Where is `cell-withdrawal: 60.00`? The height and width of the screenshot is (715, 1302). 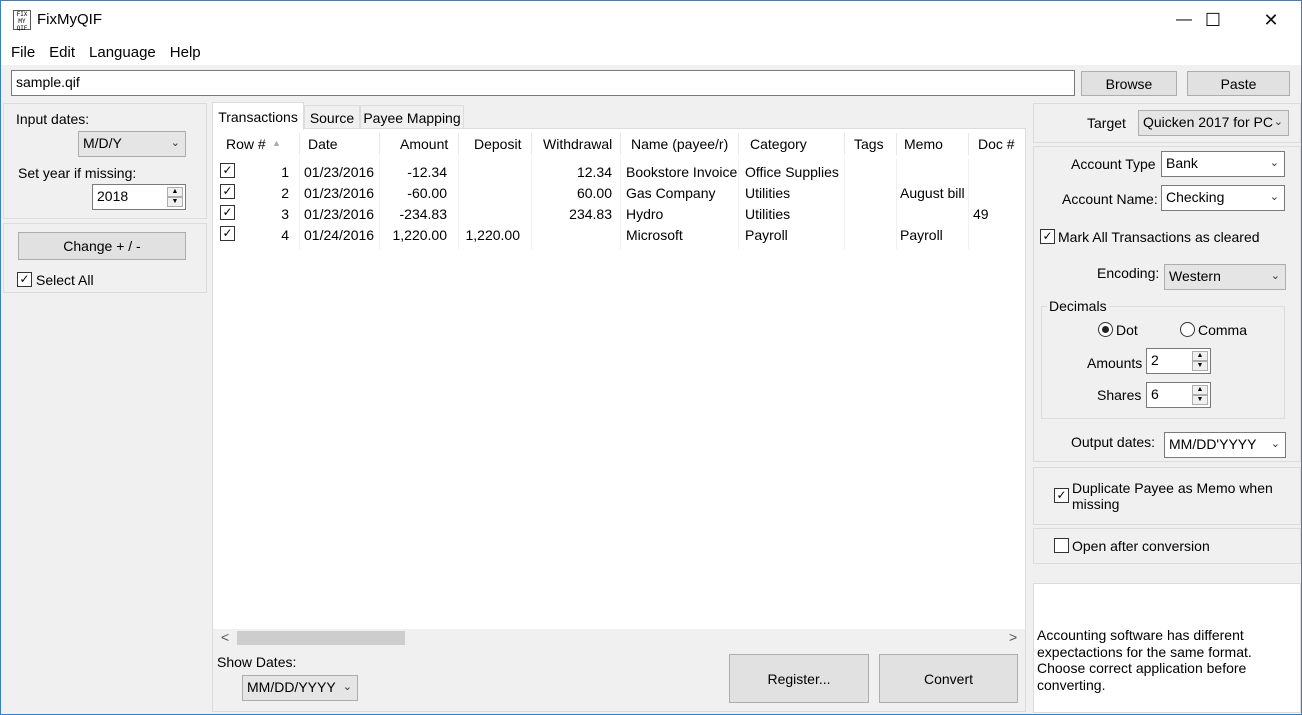
cell-withdrawal: 60.00 is located at coordinates (594, 193).